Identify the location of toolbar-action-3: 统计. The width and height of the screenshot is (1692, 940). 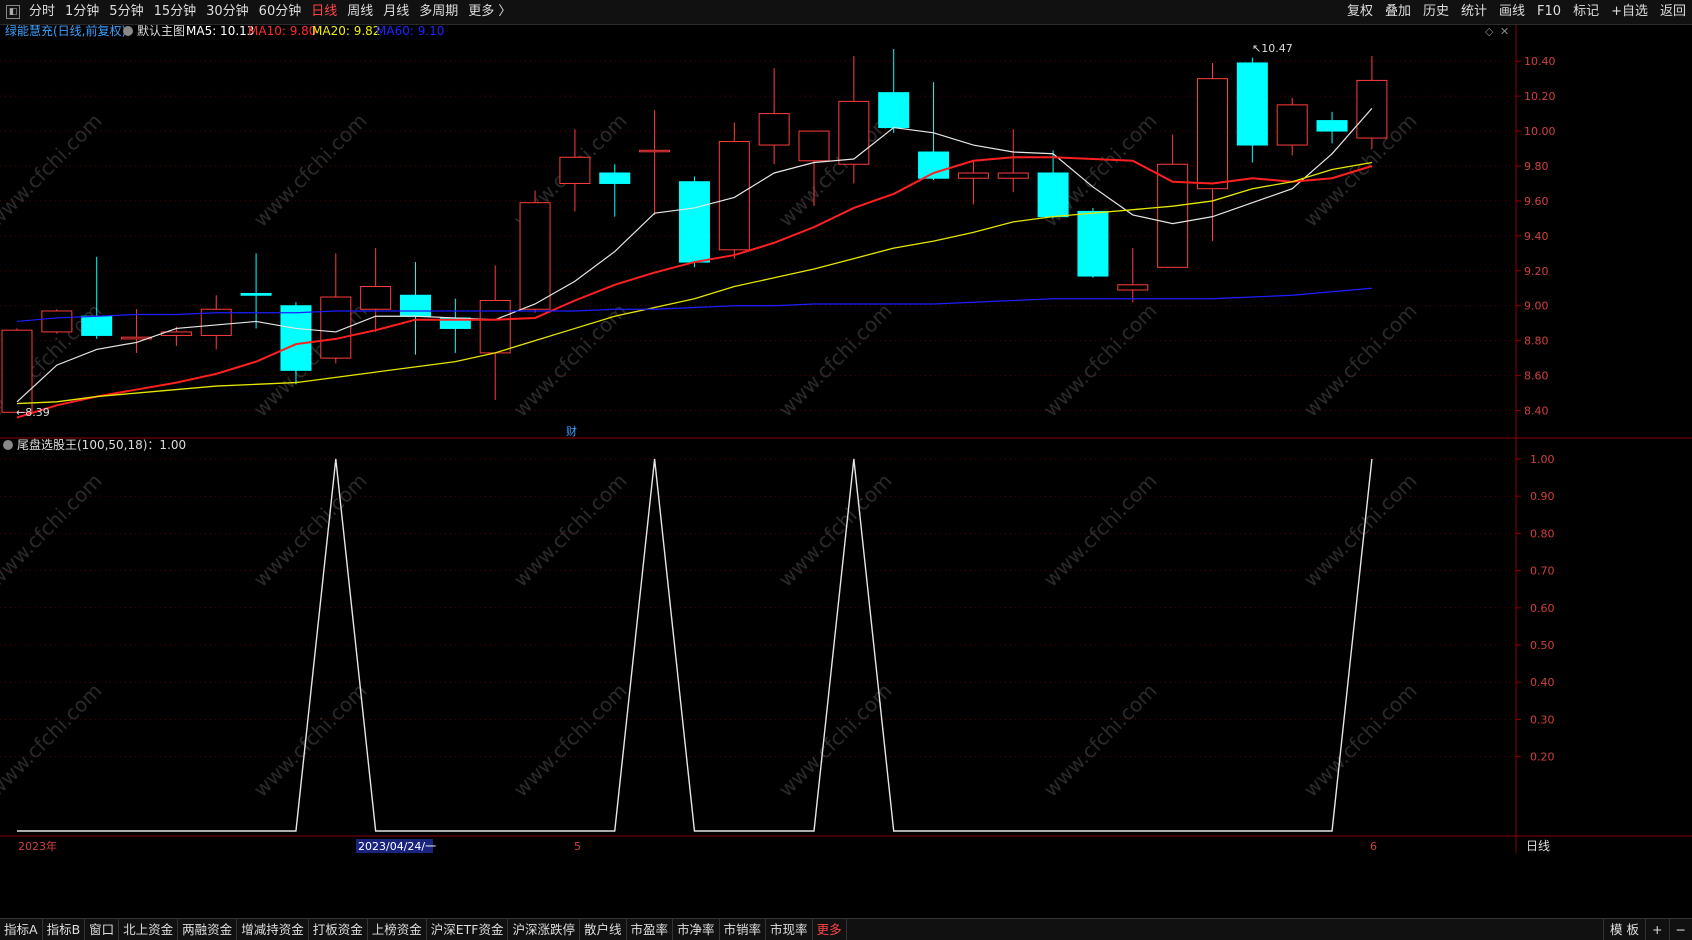
(1474, 12).